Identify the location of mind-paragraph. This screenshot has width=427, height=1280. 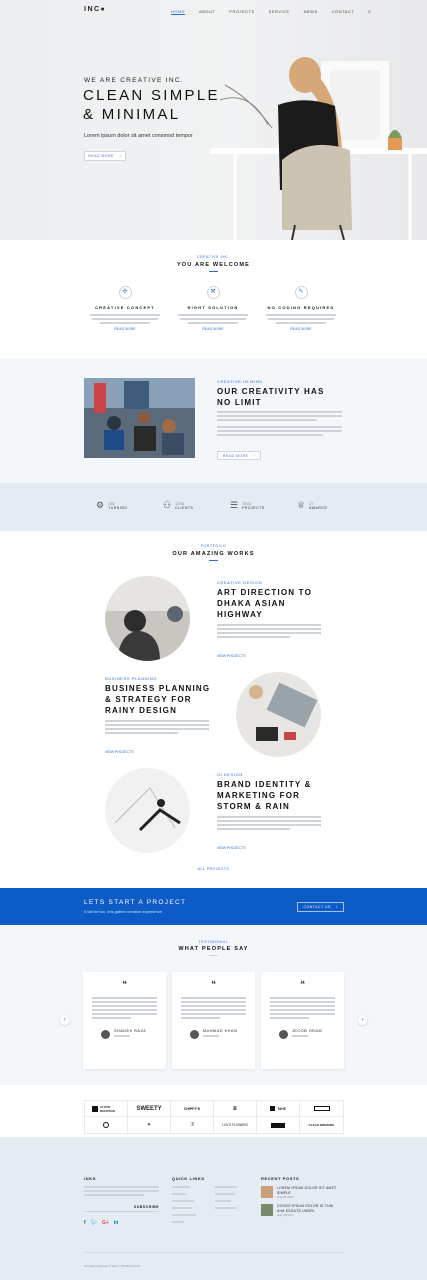
(279, 424).